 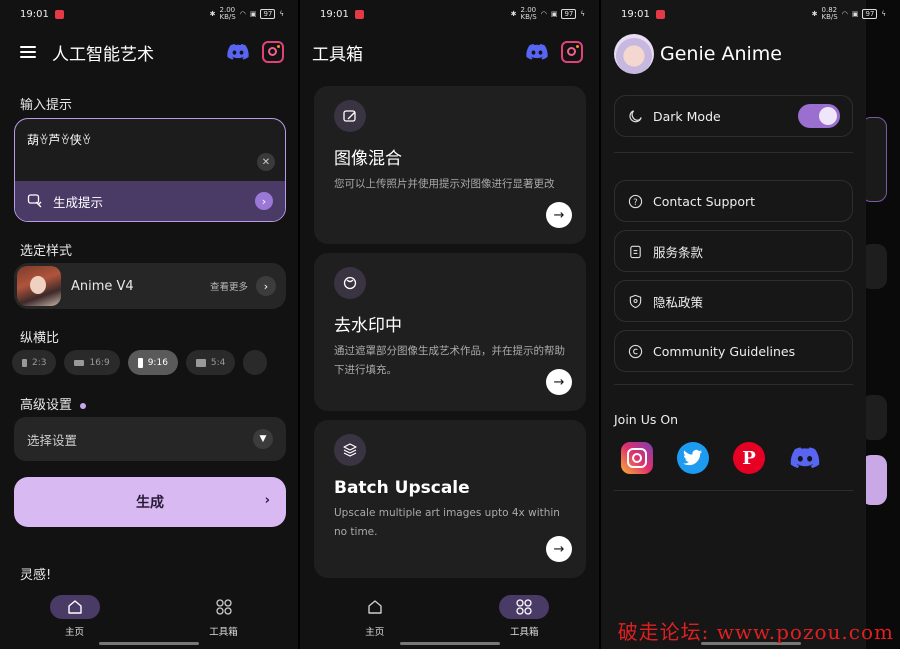 I want to click on style-card: Anime V4 查看更多 ›, so click(x=150, y=286).